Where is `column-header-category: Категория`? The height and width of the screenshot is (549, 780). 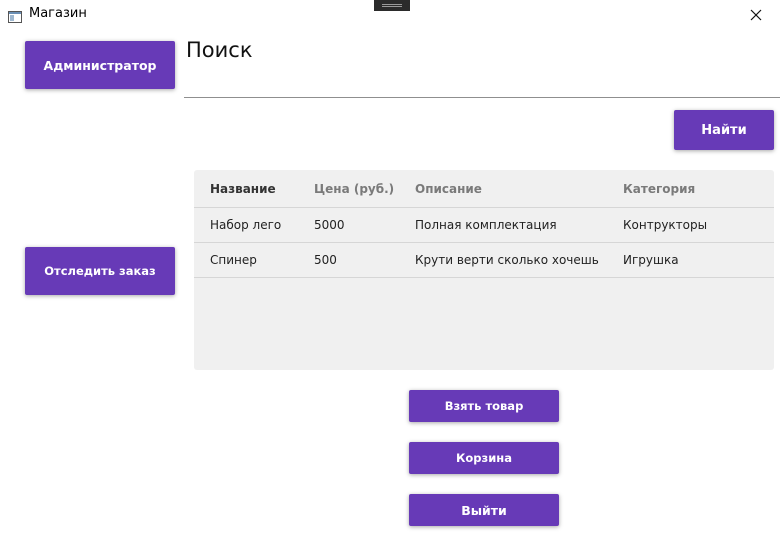 column-header-category: Категория is located at coordinates (659, 189).